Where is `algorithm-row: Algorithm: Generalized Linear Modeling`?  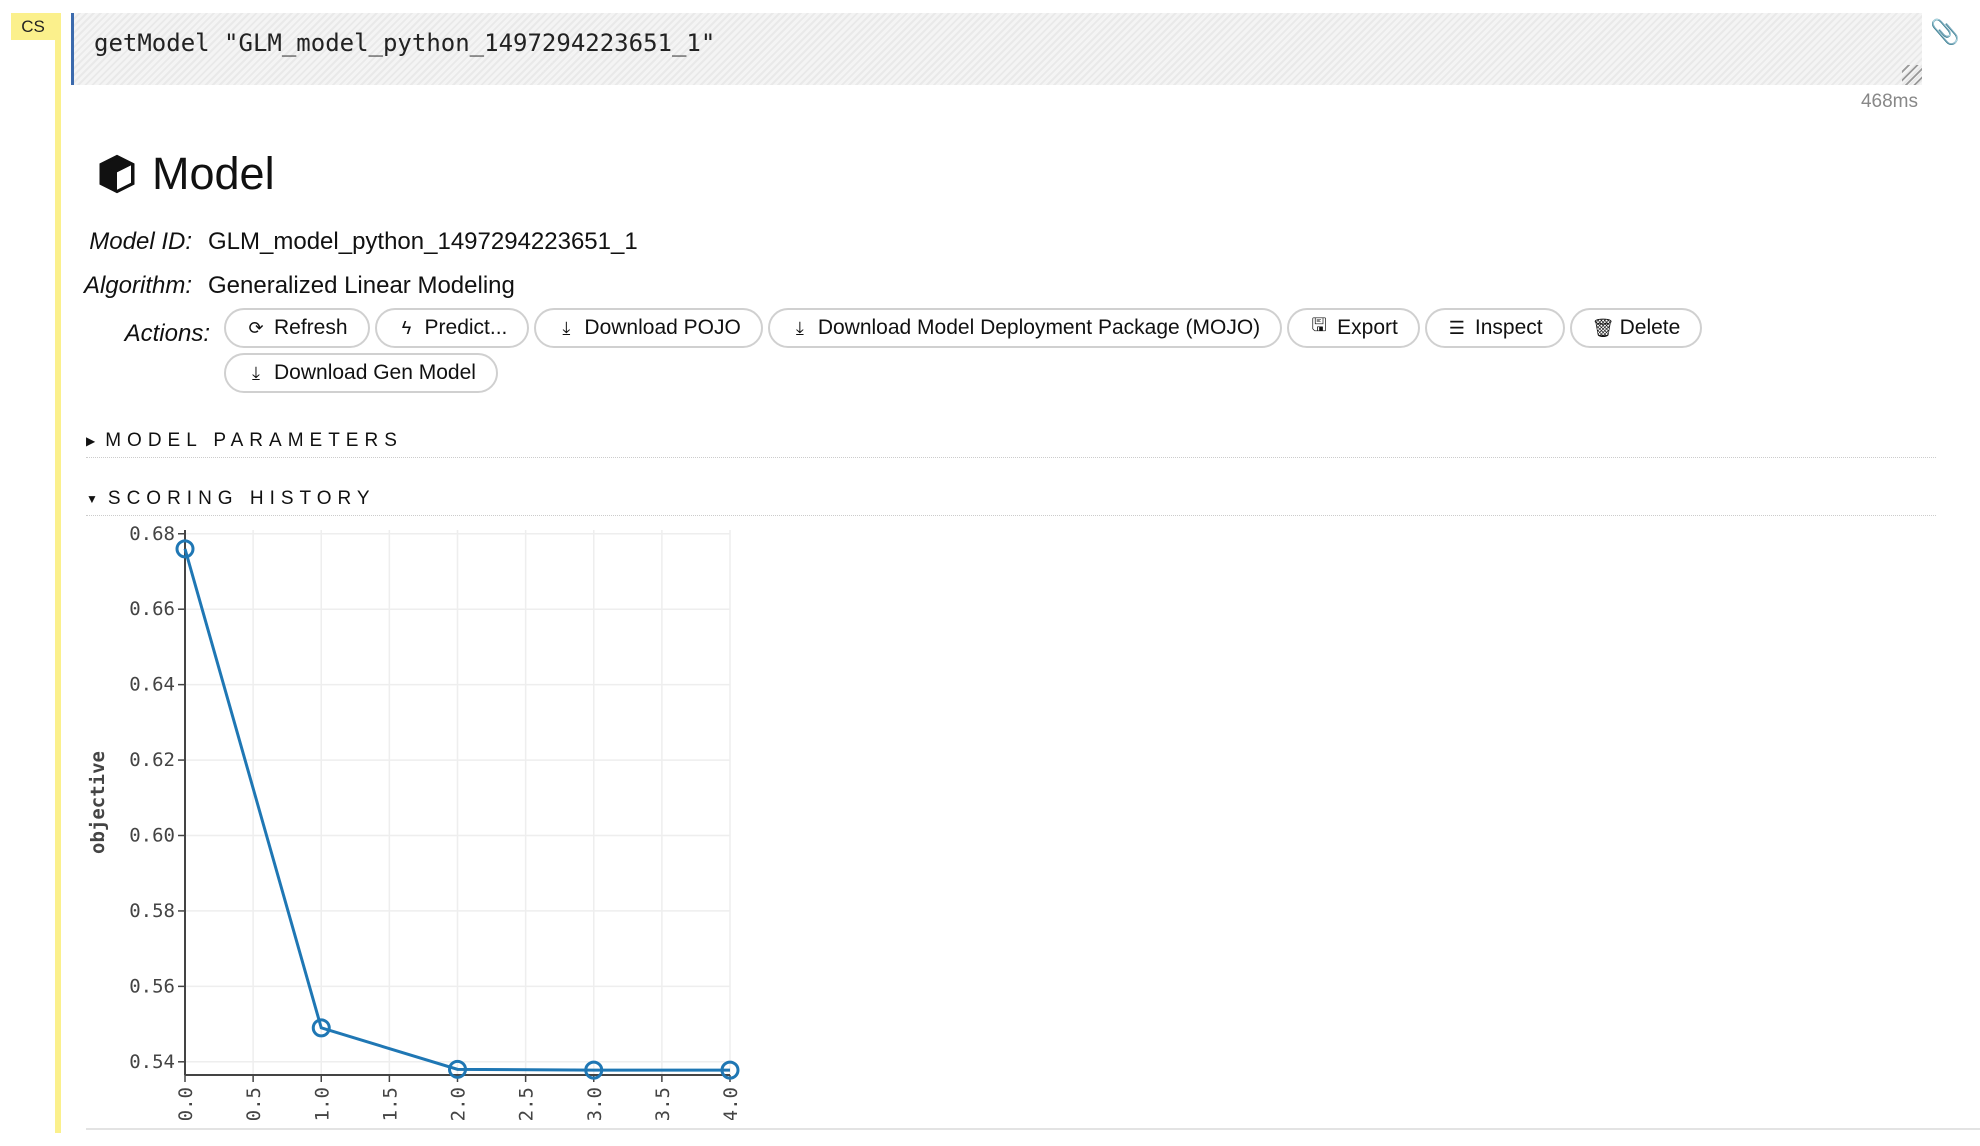 algorithm-row: Algorithm: Generalized Linear Modeling is located at coordinates (257, 286).